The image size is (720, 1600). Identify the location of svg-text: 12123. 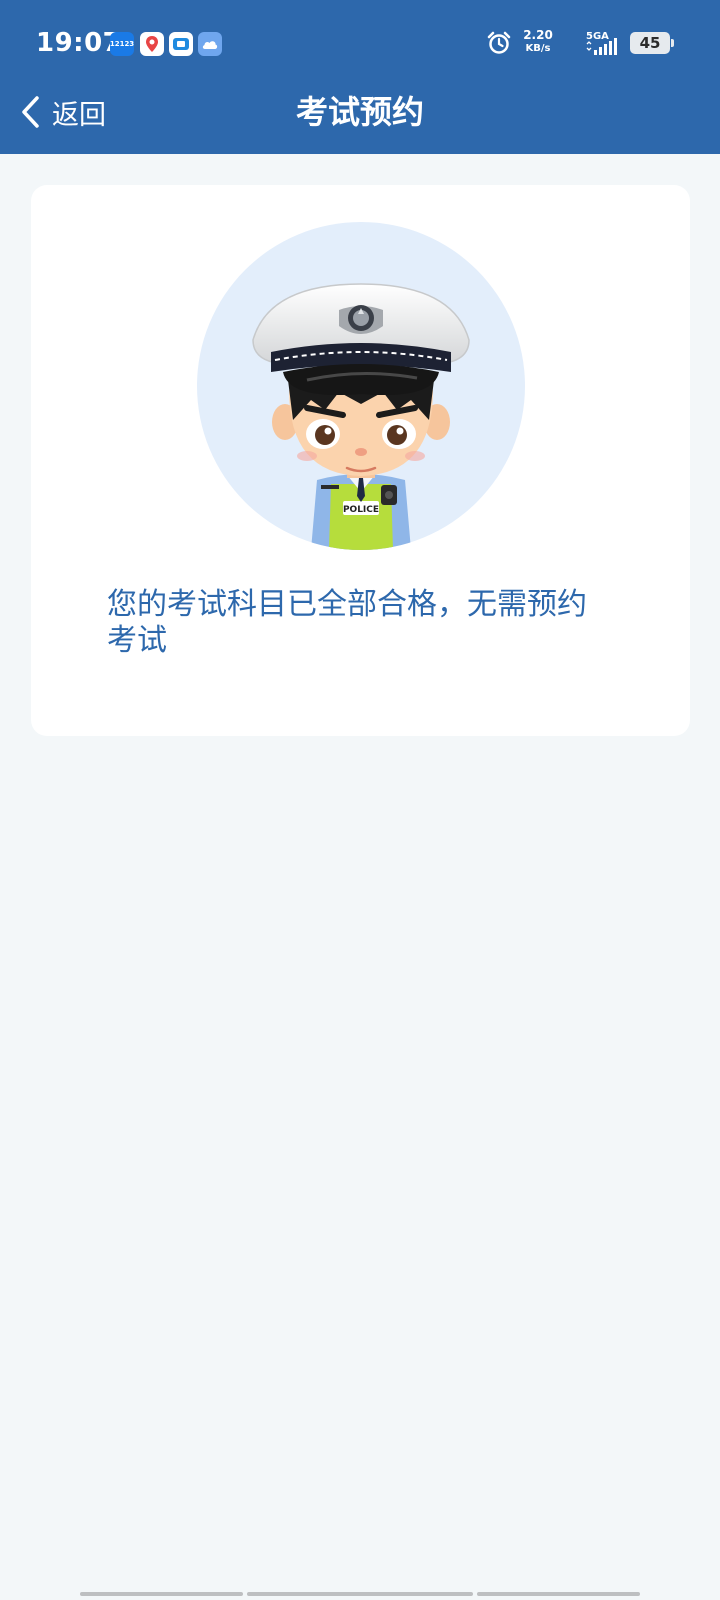
(122, 44).